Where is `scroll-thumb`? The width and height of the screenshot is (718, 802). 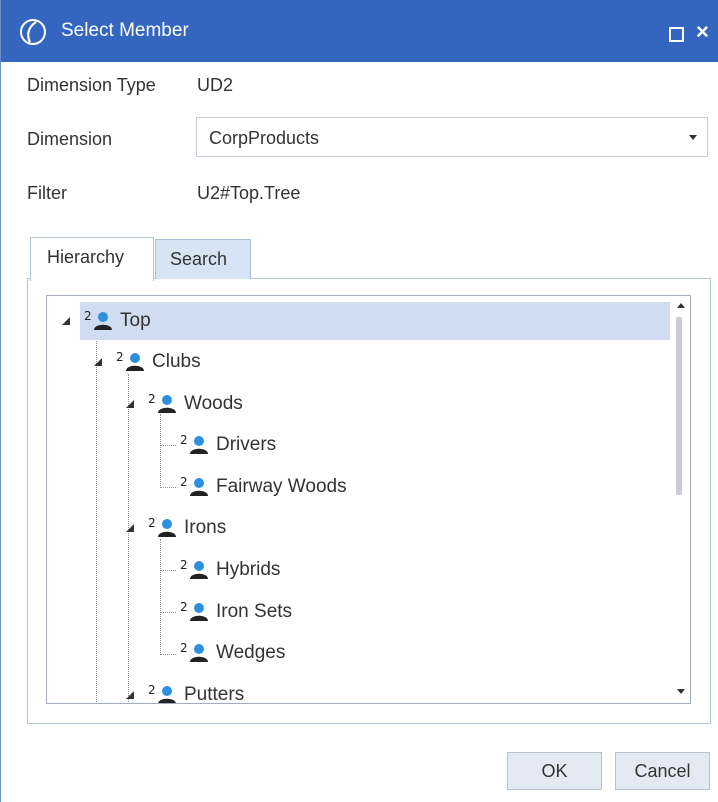 scroll-thumb is located at coordinates (679, 406).